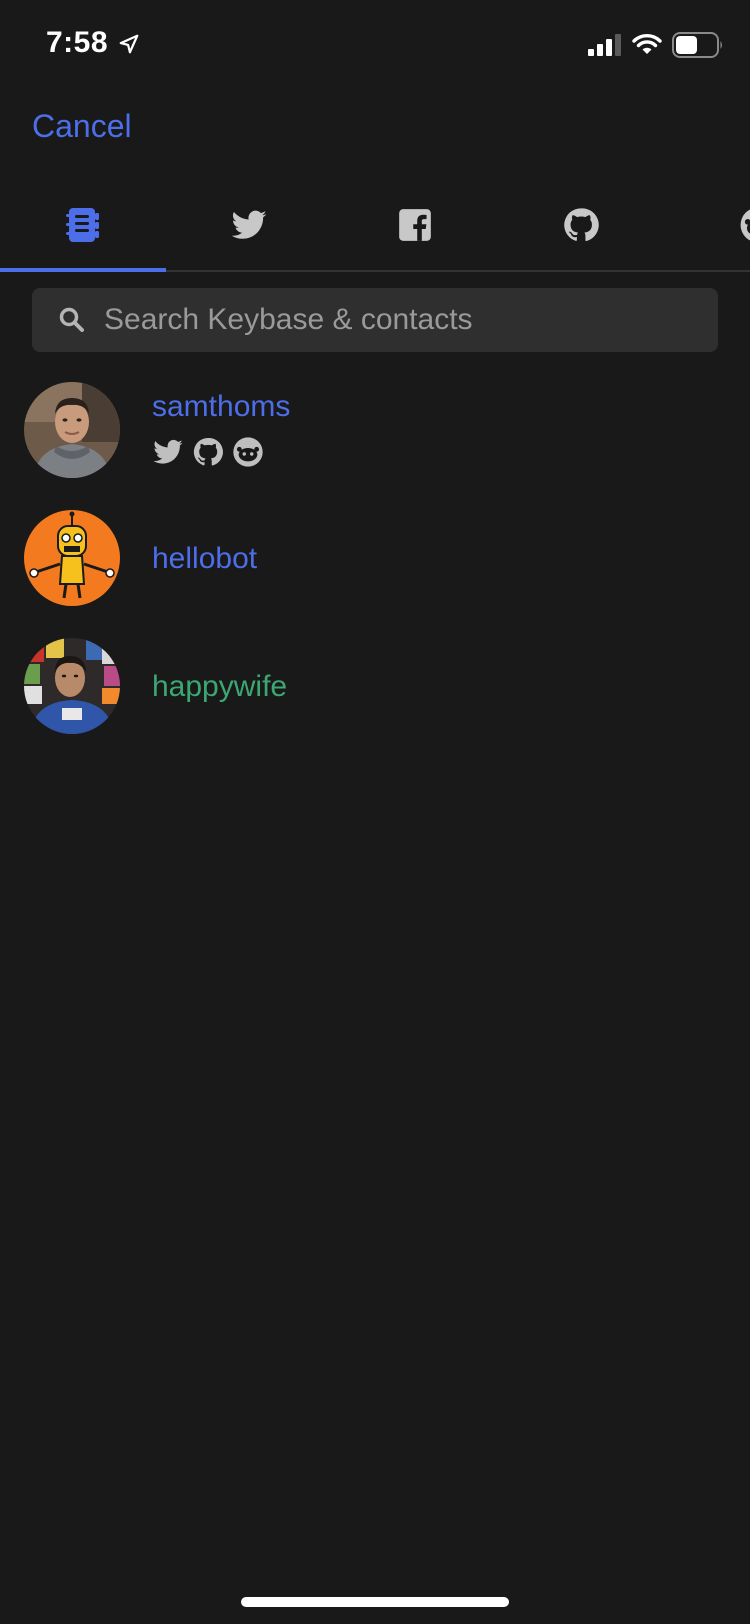 This screenshot has width=750, height=1624. Describe the element at coordinates (82, 126) in the screenshot. I see `cancel-button: Cancel` at that location.